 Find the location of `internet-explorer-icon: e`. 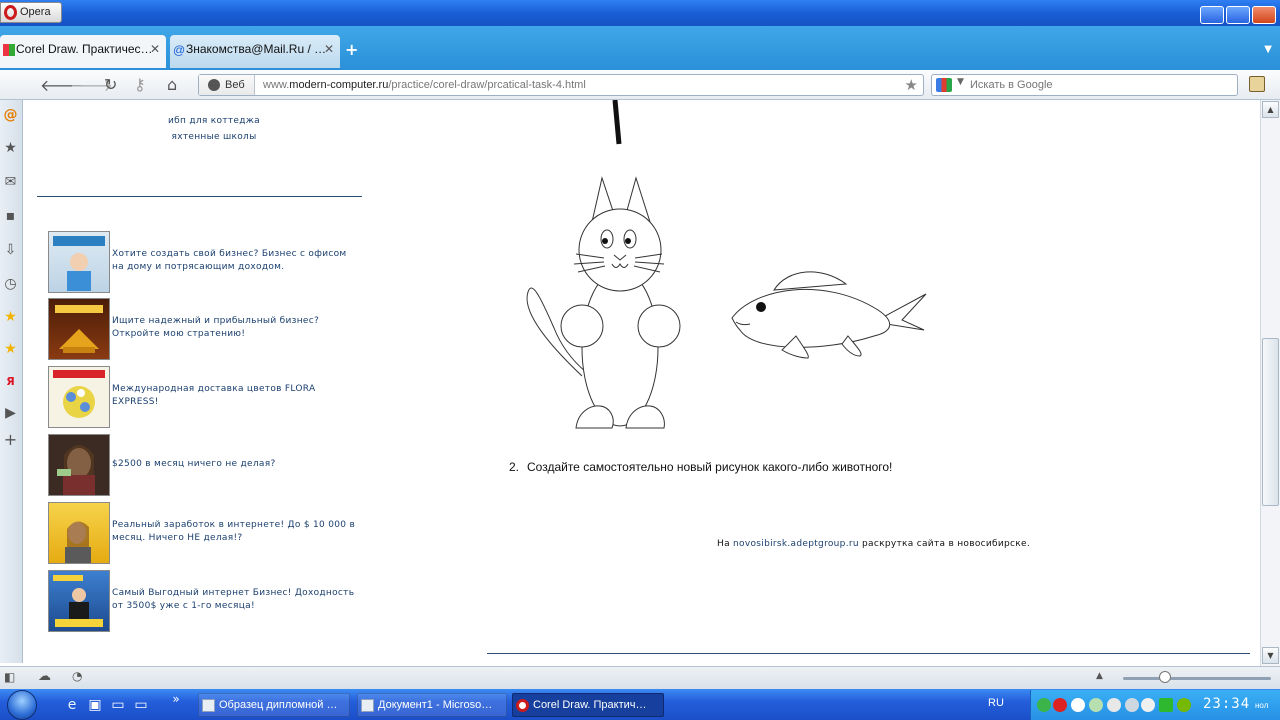

internet-explorer-icon: e is located at coordinates (72, 705).